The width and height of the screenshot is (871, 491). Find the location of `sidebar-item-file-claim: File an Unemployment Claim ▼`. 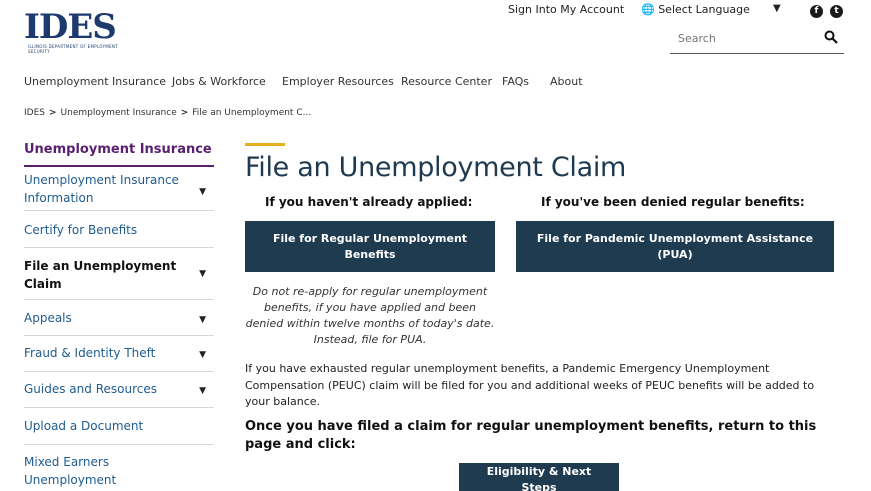

sidebar-item-file-claim: File an Unemployment Claim ▼ is located at coordinates (119, 274).